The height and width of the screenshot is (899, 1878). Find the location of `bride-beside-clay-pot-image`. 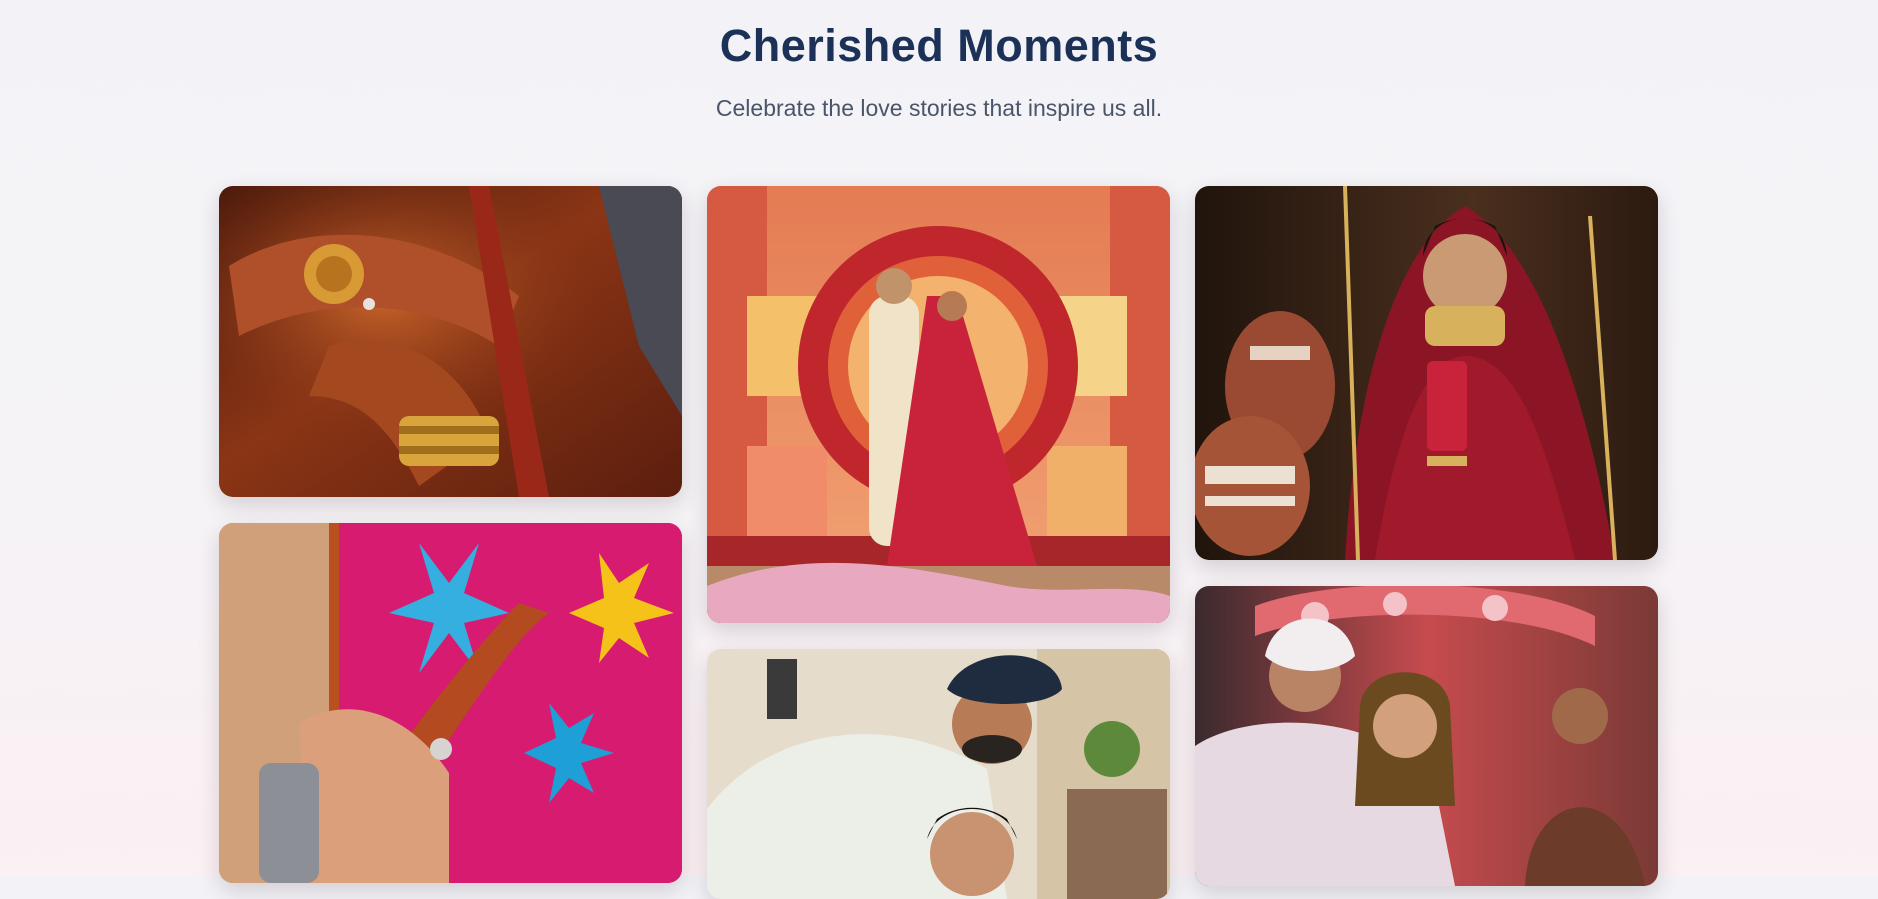

bride-beside-clay-pot-image is located at coordinates (1426, 373).